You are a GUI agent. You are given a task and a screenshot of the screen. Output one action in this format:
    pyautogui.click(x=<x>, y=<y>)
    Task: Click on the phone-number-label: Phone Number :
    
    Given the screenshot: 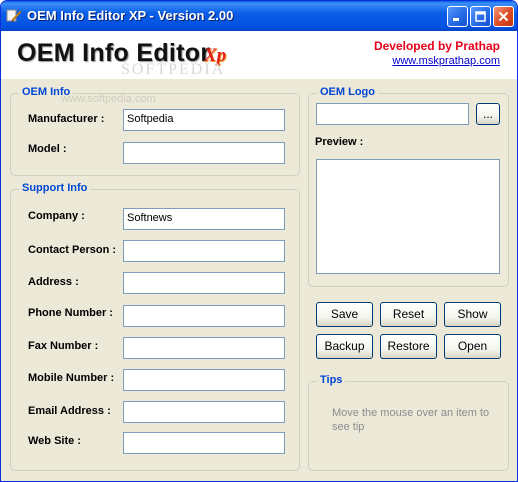 What is the action you would take?
    pyautogui.click(x=70, y=313)
    